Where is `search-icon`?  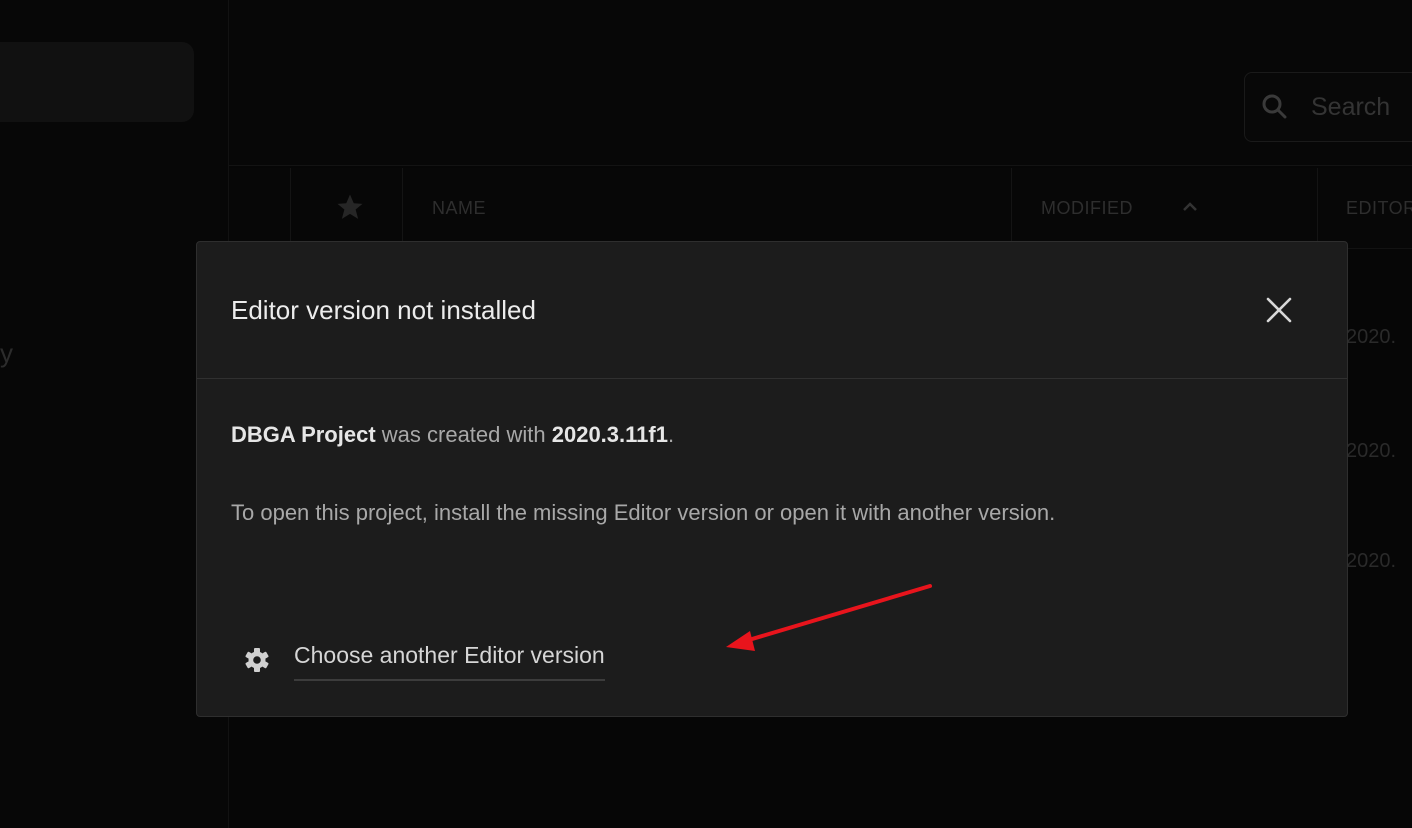
search-icon is located at coordinates (1274, 106).